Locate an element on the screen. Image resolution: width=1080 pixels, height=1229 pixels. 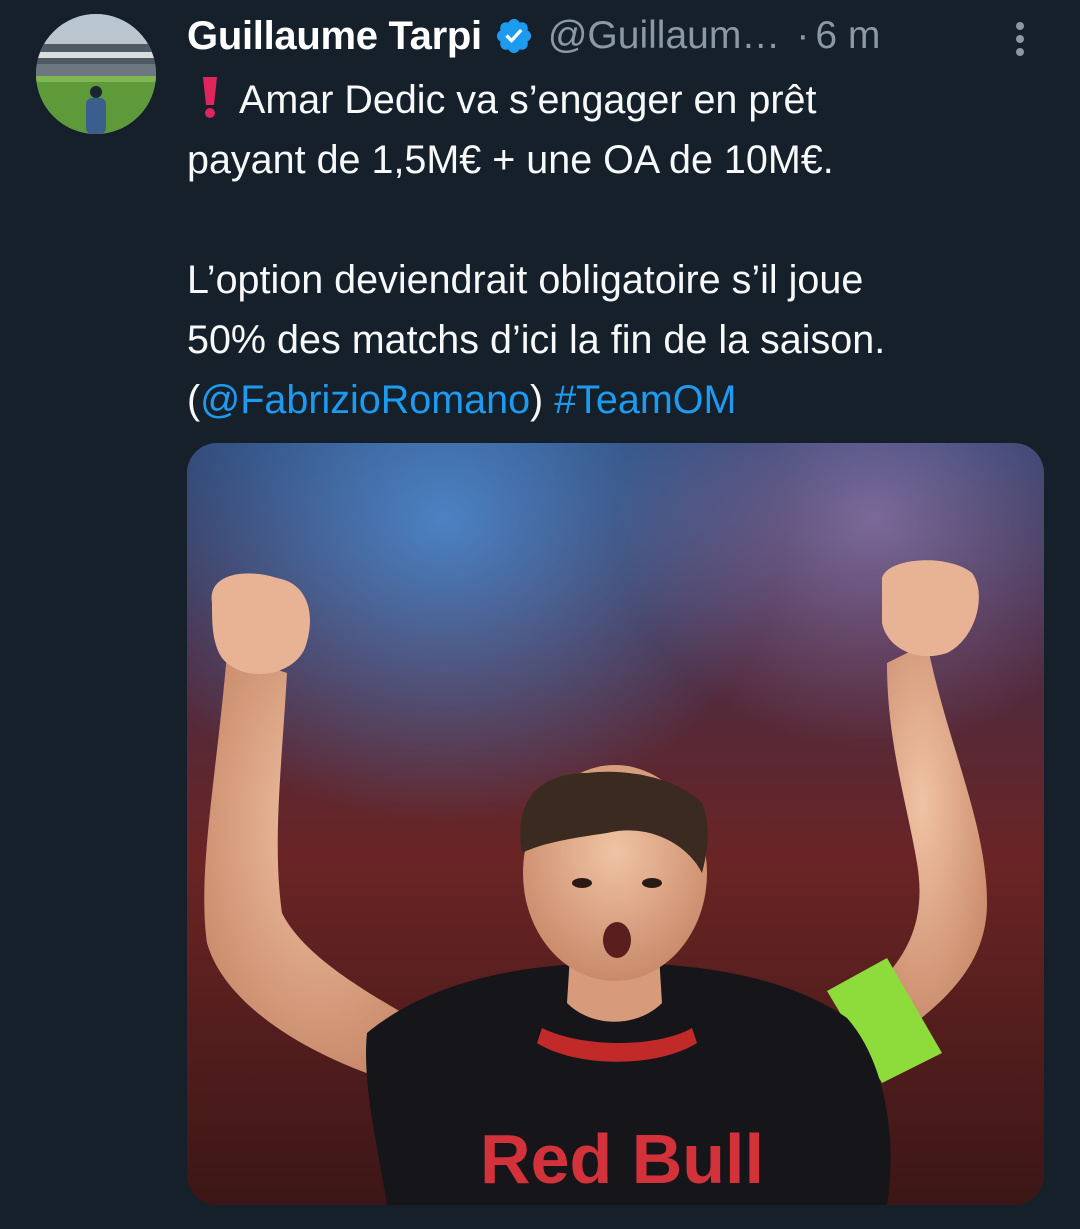
verified-badge-icon is located at coordinates (514, 36).